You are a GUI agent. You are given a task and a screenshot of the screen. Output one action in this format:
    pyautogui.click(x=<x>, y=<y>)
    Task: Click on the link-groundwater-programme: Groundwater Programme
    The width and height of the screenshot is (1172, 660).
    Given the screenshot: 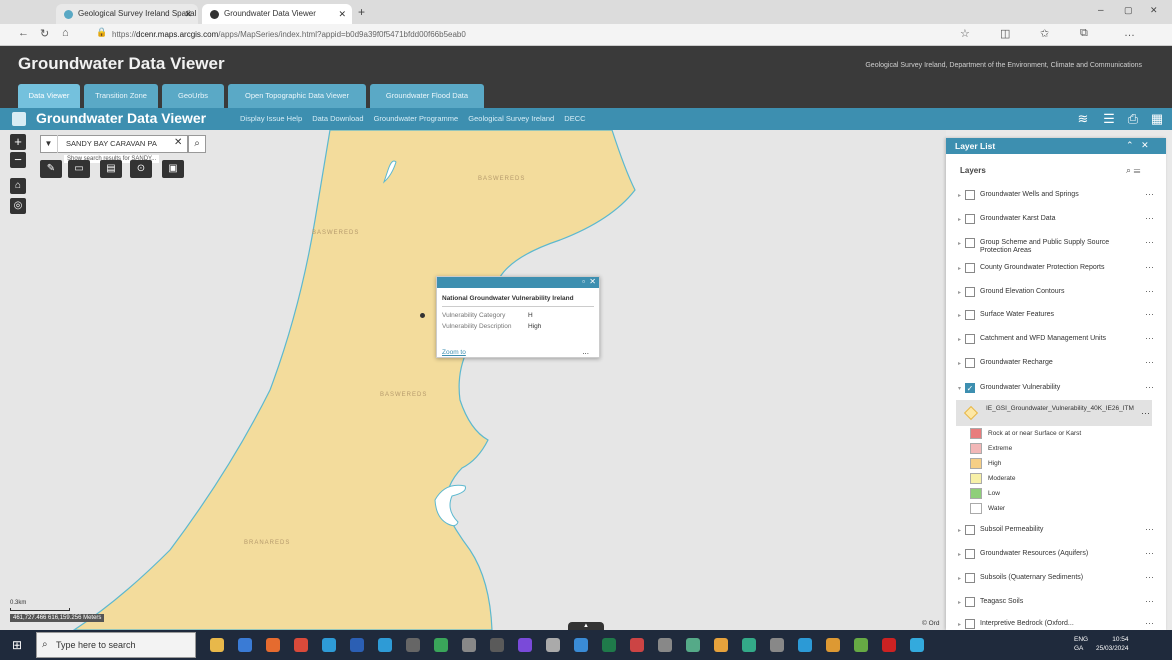 What is the action you would take?
    pyautogui.click(x=416, y=118)
    